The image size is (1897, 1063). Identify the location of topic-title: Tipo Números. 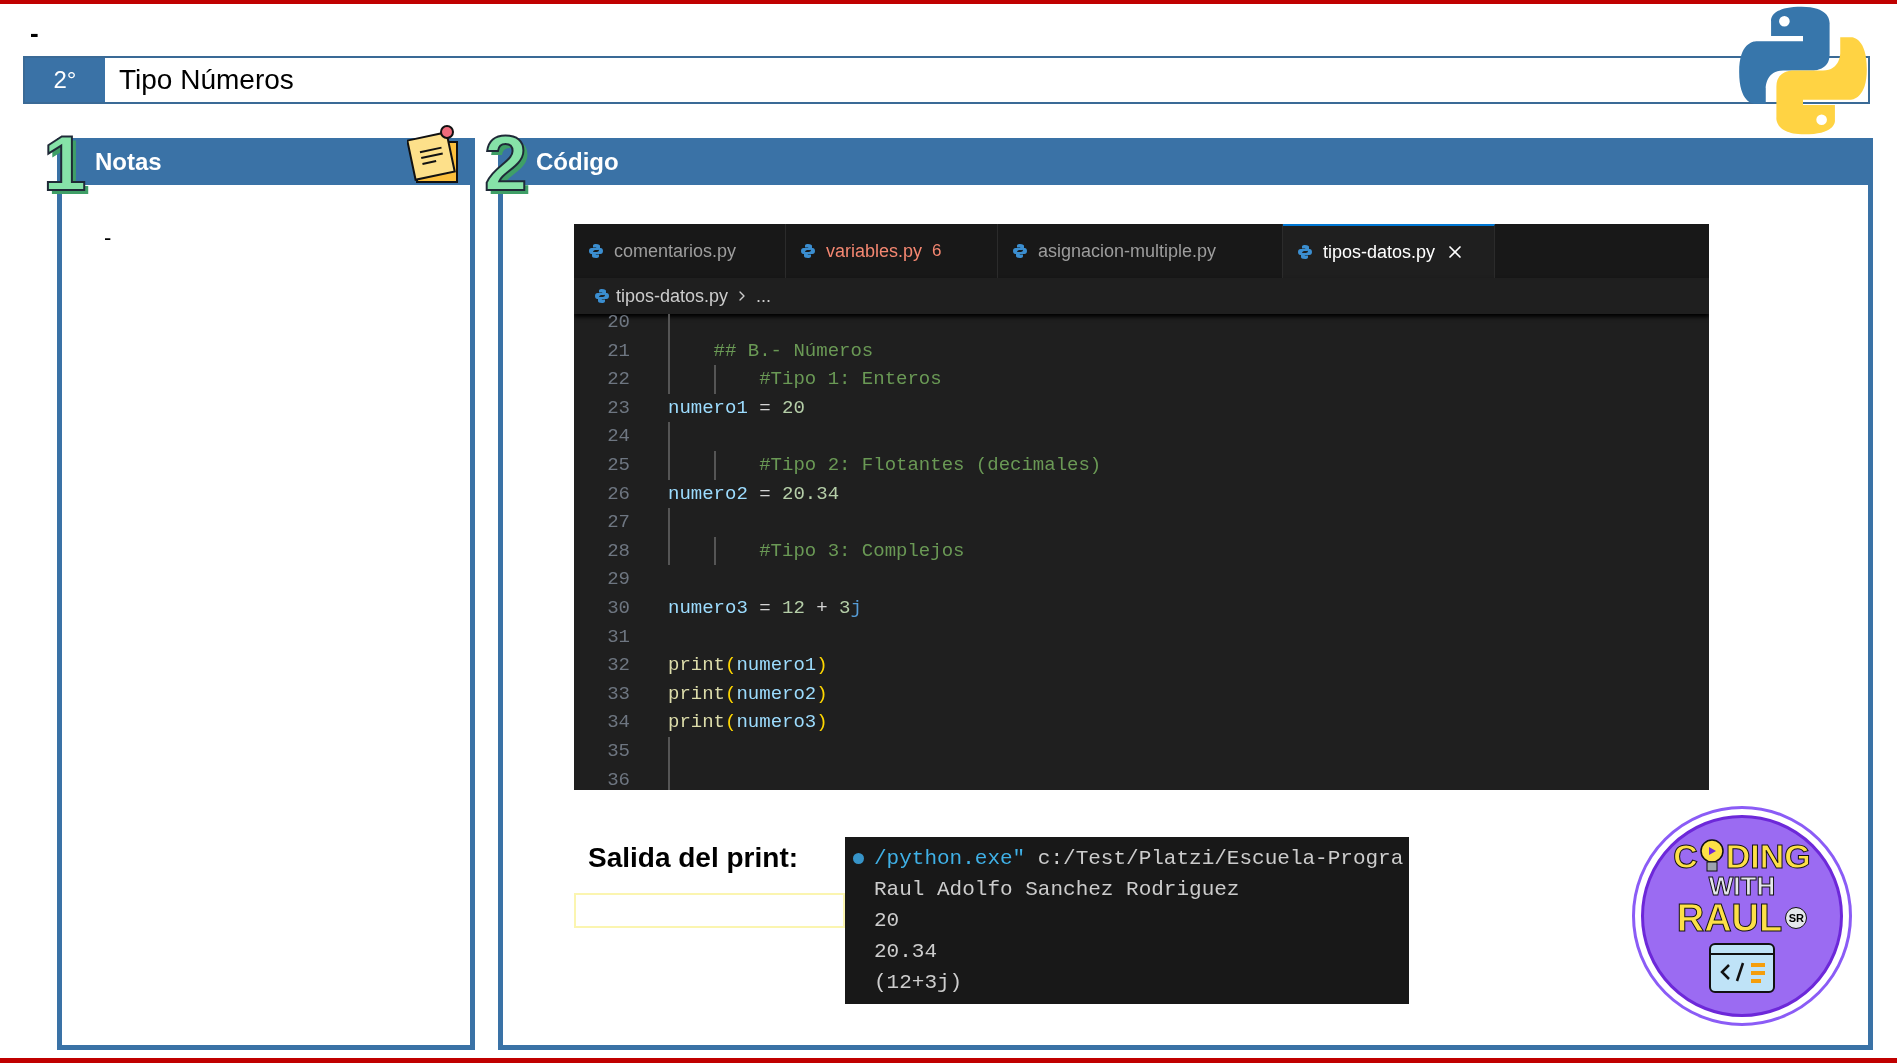
(206, 80).